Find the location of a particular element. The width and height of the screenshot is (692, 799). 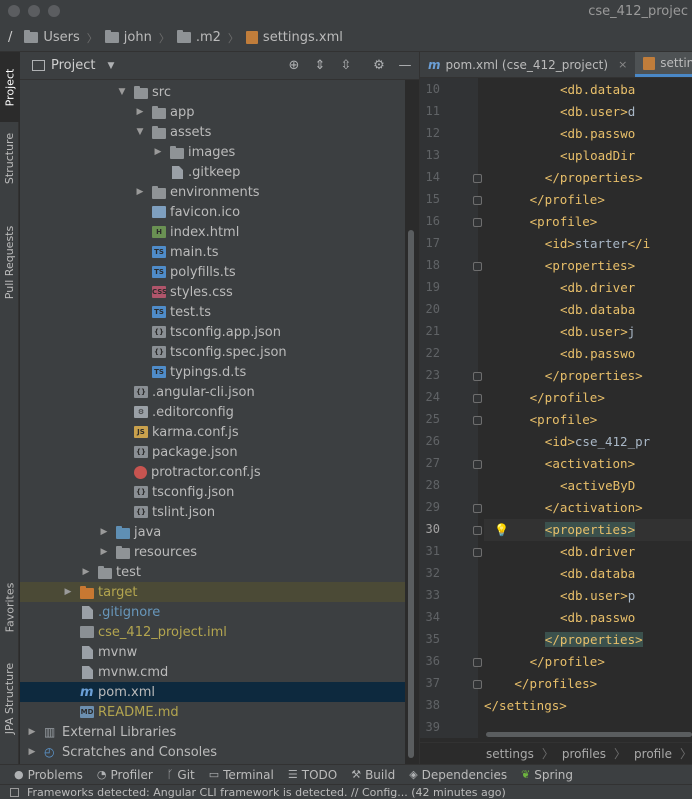

tree-item: TS typings.d.ts is located at coordinates (212, 372).